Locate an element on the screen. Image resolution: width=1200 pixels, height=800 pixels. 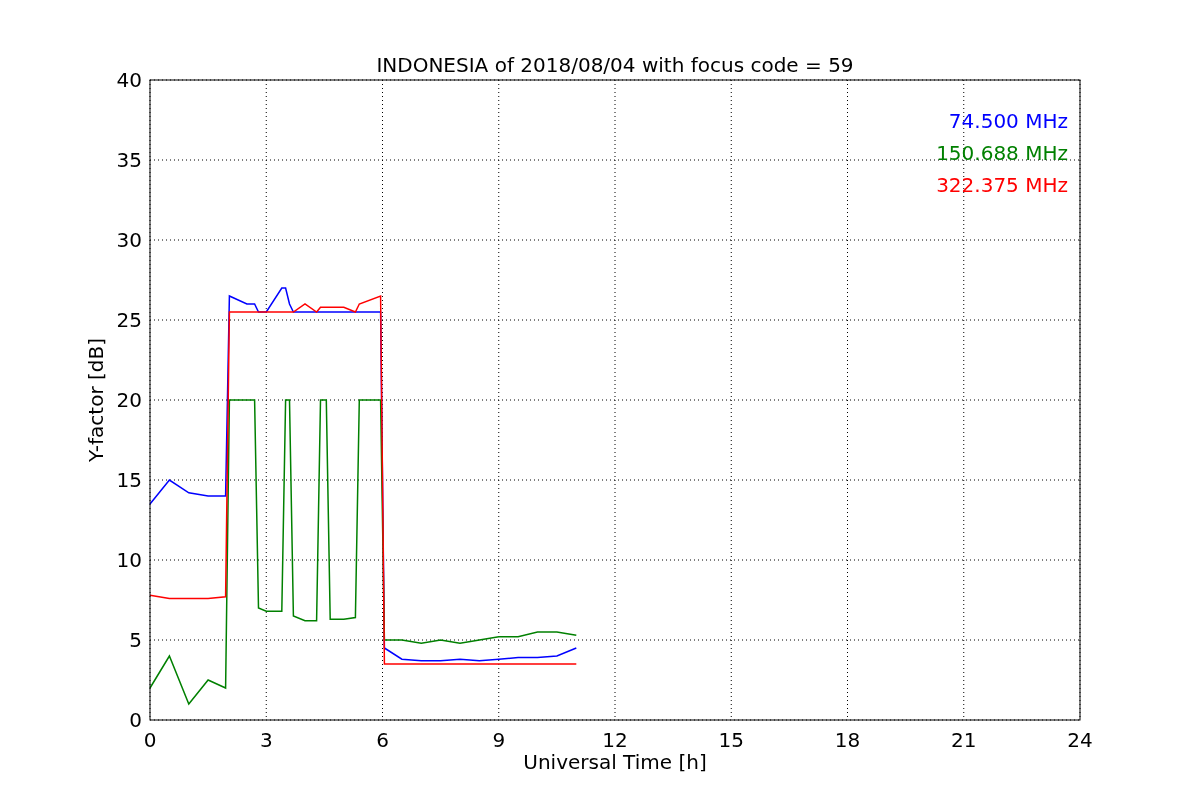
tick-label: 3 is located at coordinates (266, 740).